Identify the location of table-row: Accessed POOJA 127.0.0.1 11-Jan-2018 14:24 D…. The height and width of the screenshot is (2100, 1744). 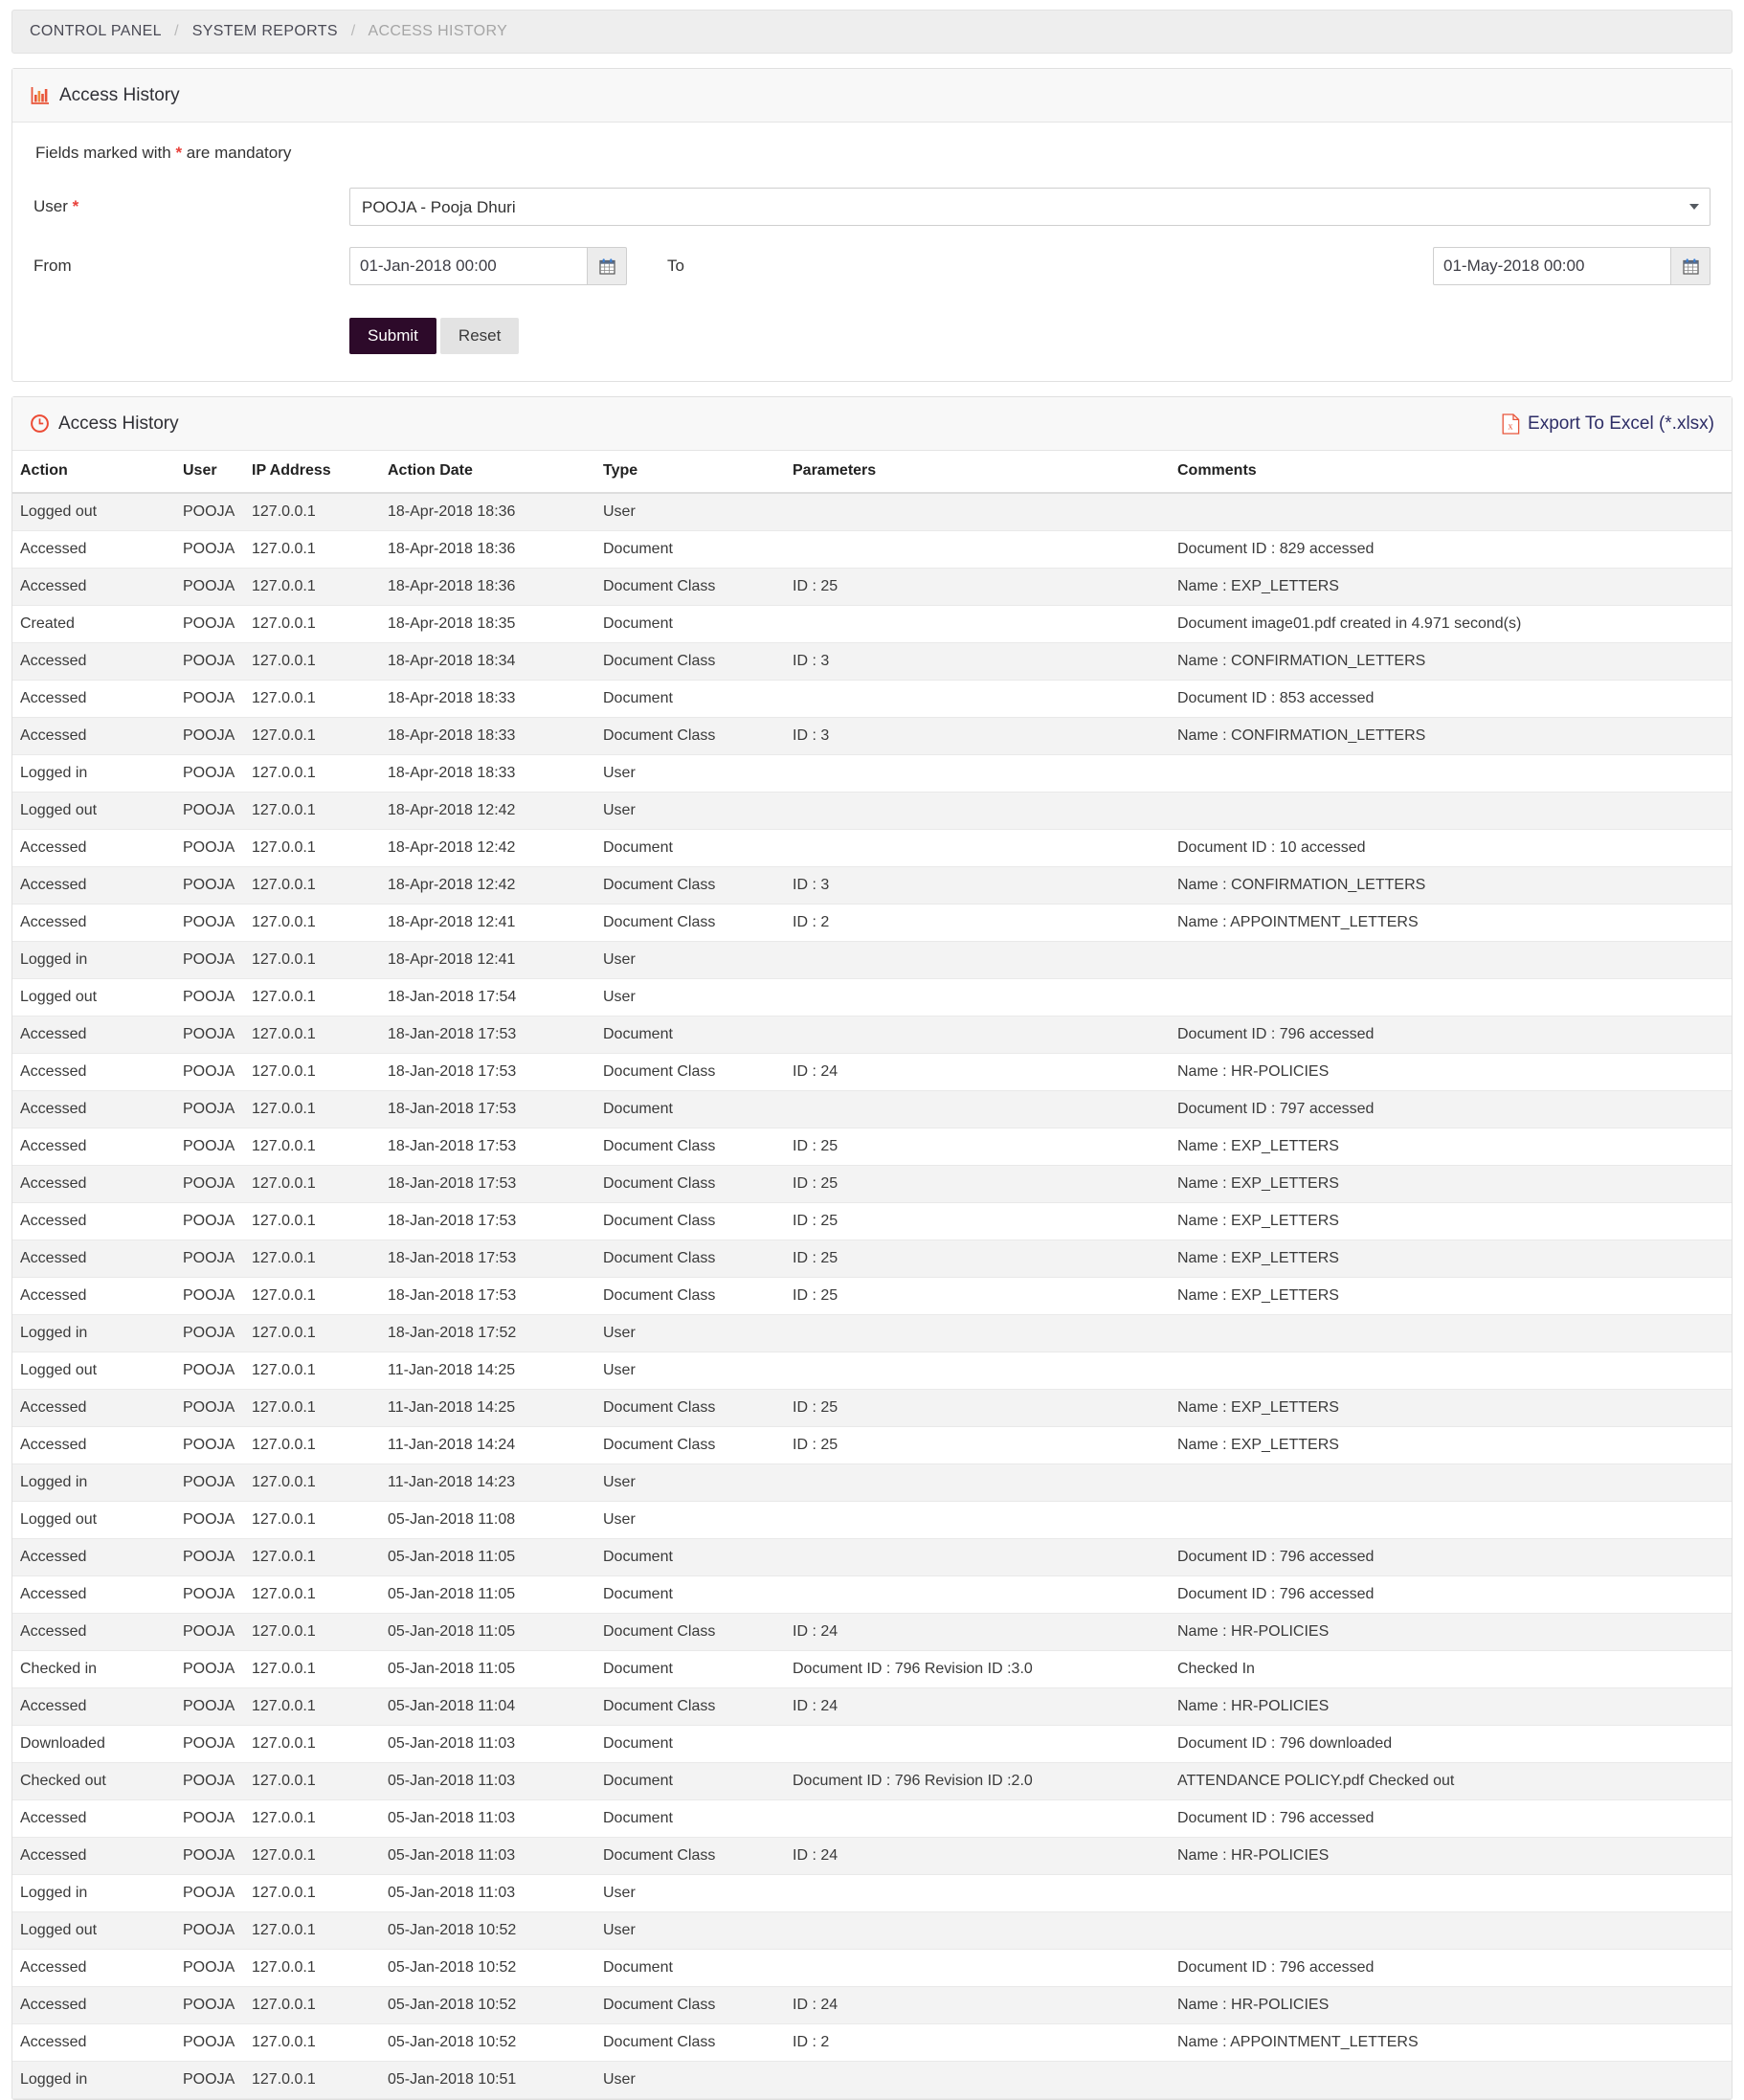
(872, 1445).